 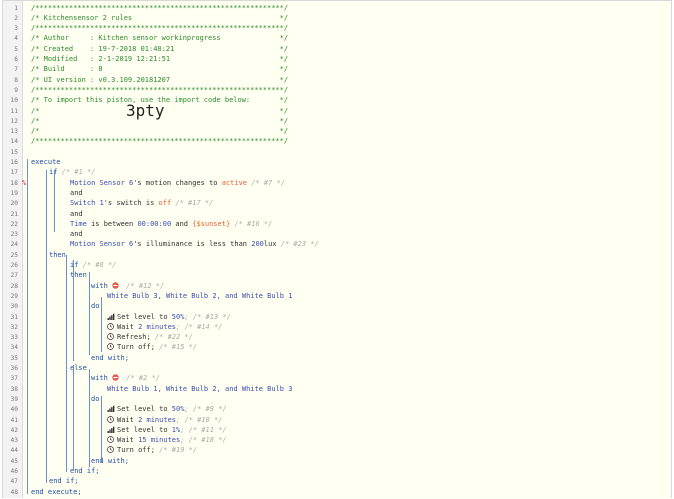 What do you see at coordinates (171, 337) in the screenshot?
I see `statement-id: /* #22 */` at bounding box center [171, 337].